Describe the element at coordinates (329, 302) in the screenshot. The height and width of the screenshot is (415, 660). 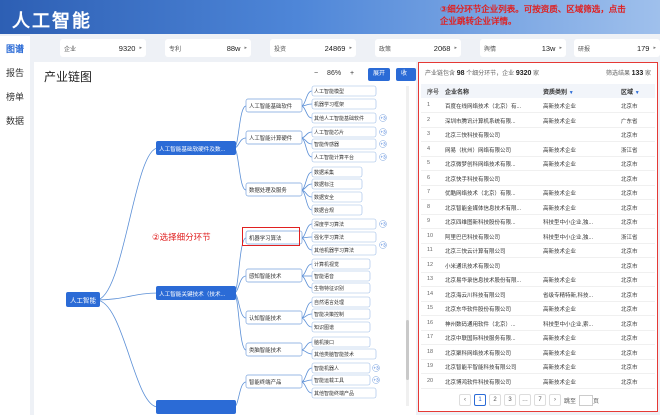
I see `tree-l3-node: 自然语言处理` at that location.